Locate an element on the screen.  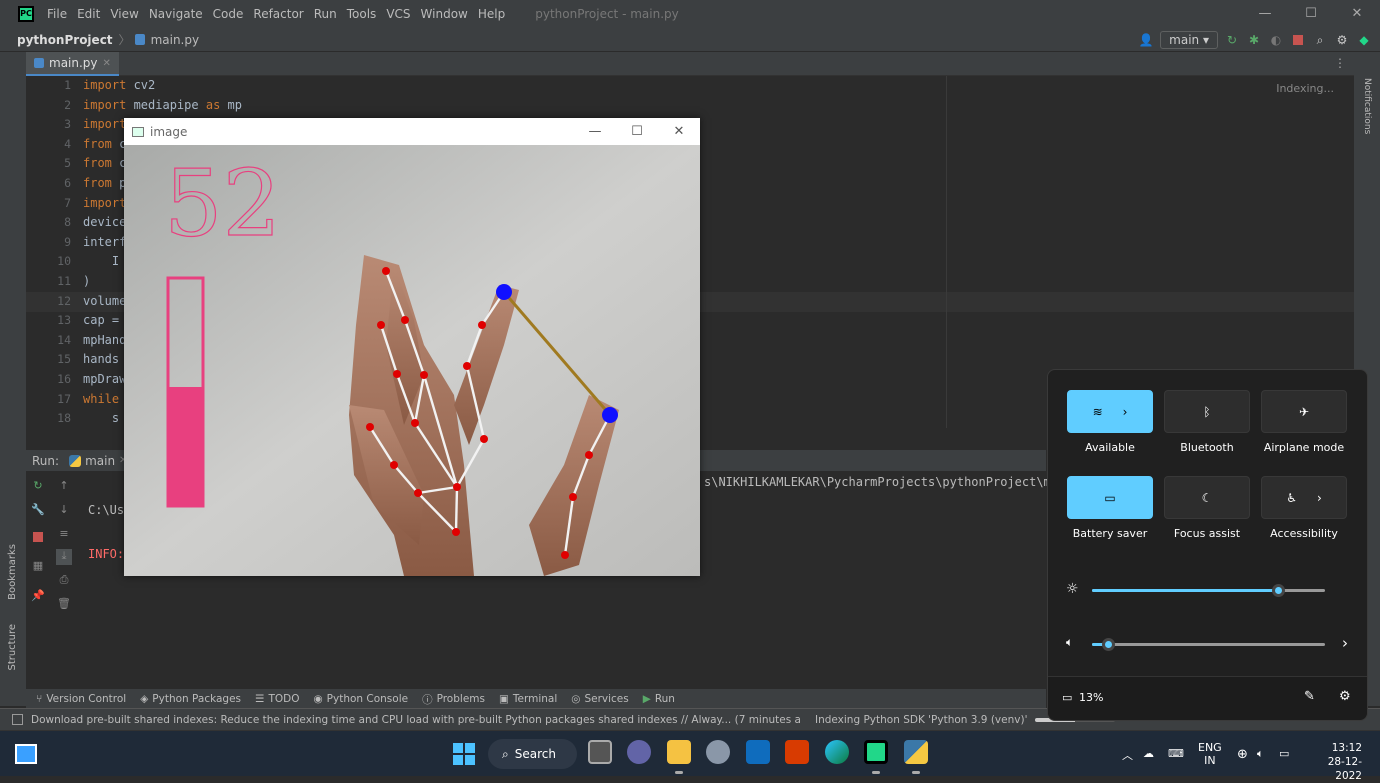
soft-wrap-icon: ≡ is located at coordinates (64, 535).